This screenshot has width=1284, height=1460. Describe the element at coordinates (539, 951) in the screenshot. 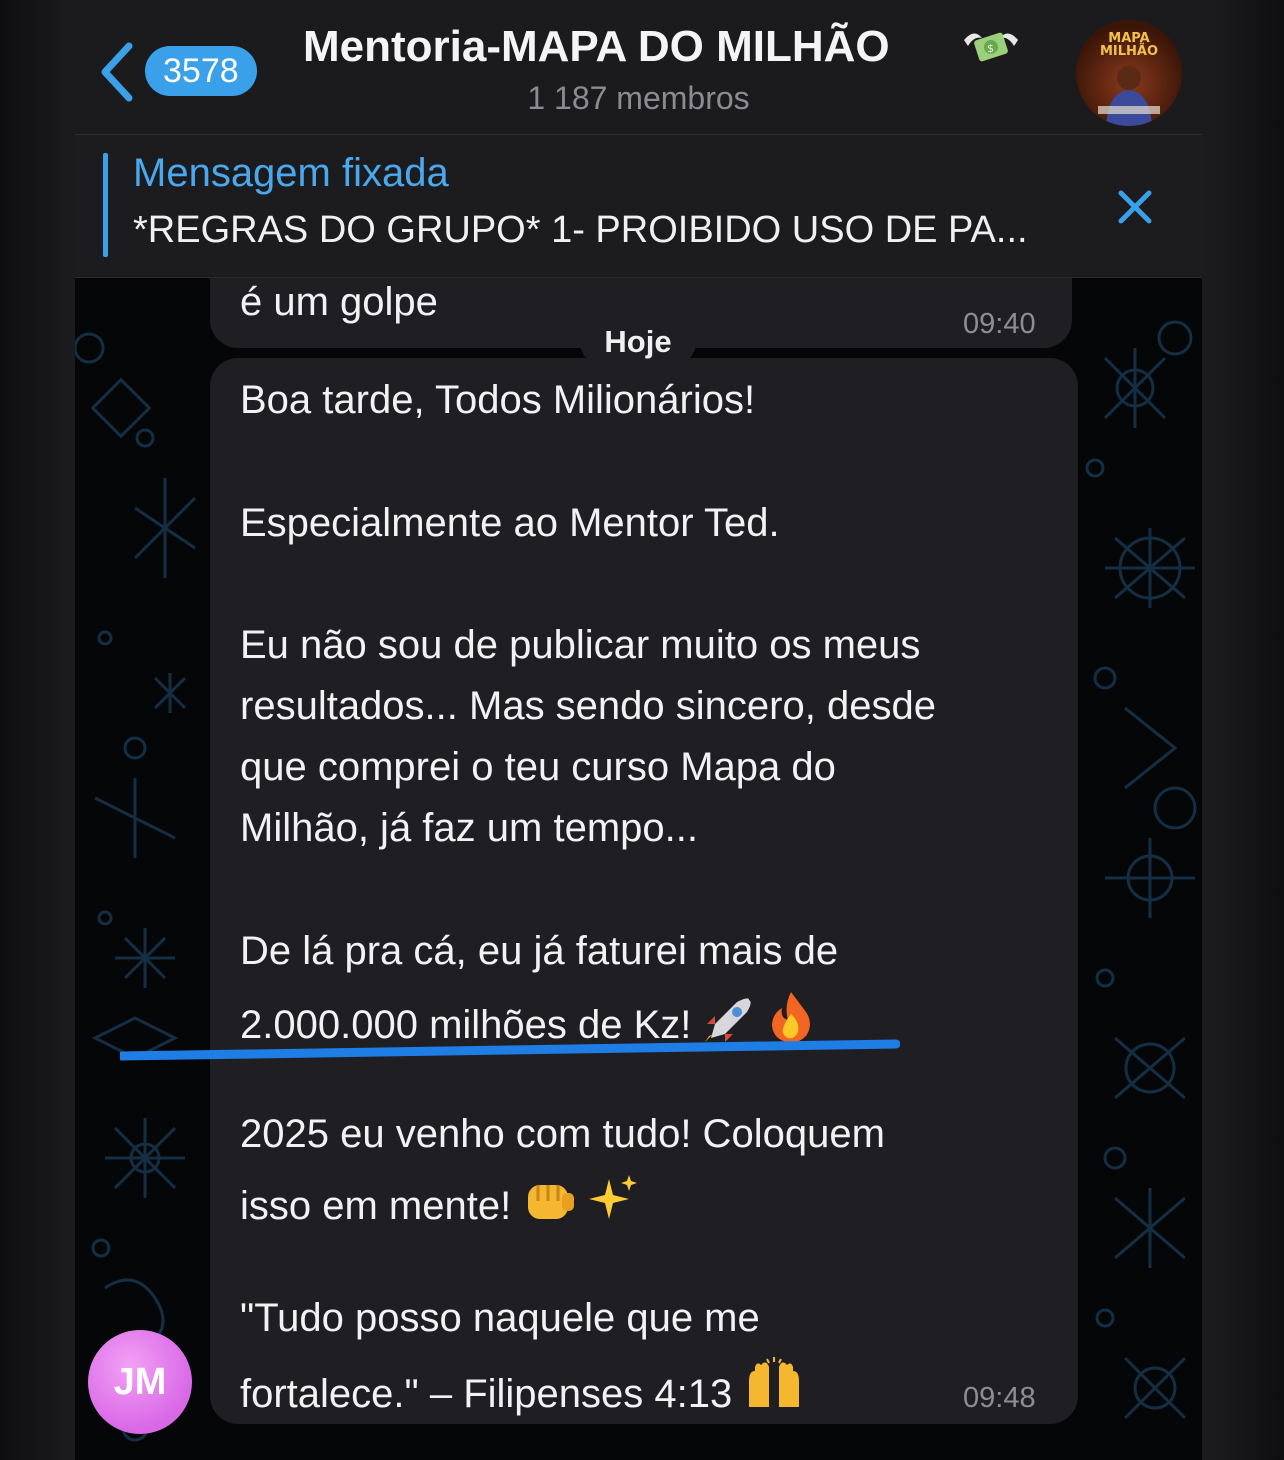

I see `message-line: De lá pra cá, eu já faturei mais de` at that location.